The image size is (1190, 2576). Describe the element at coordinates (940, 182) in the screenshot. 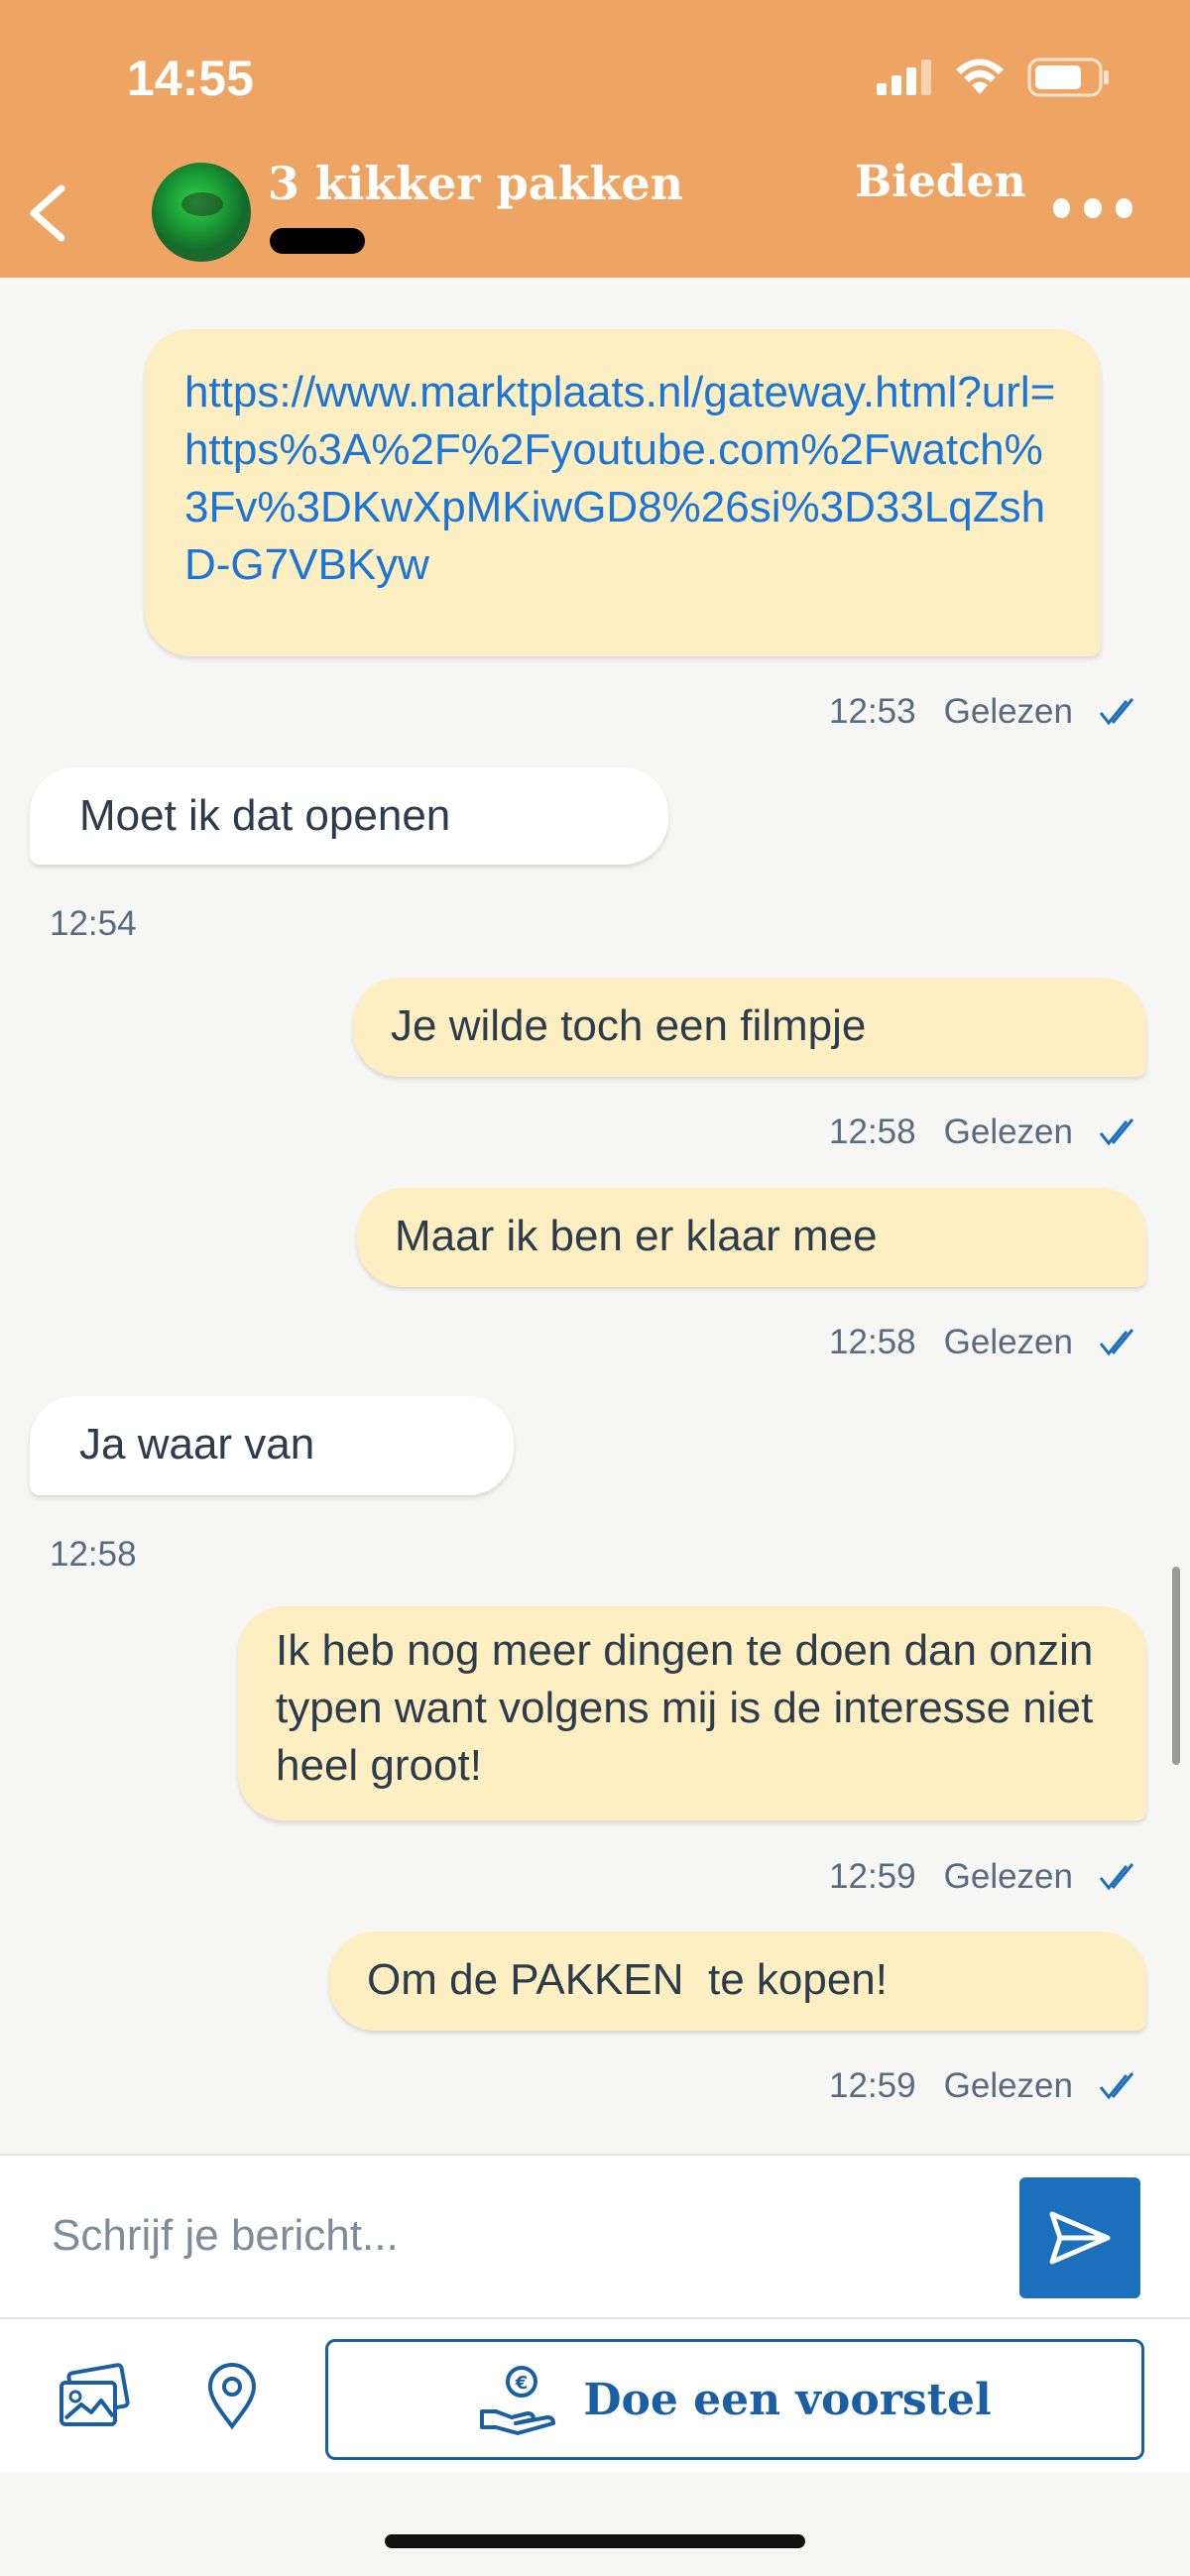

I see `bid-button: Bieden` at that location.